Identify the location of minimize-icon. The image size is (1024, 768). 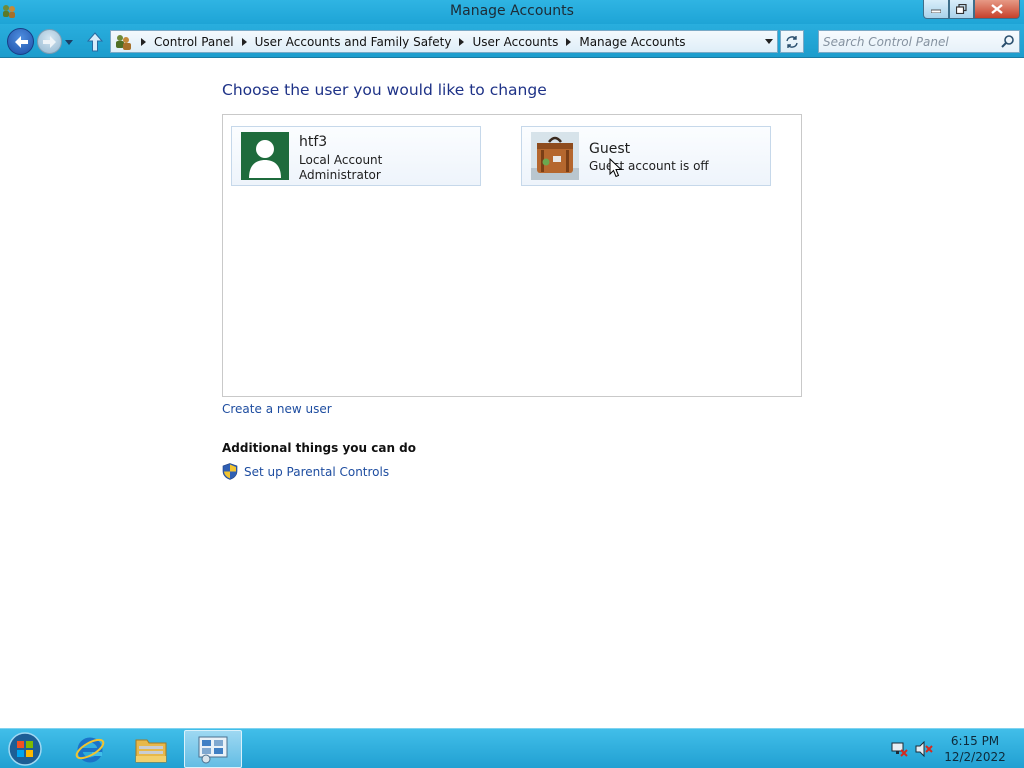
(936, 11).